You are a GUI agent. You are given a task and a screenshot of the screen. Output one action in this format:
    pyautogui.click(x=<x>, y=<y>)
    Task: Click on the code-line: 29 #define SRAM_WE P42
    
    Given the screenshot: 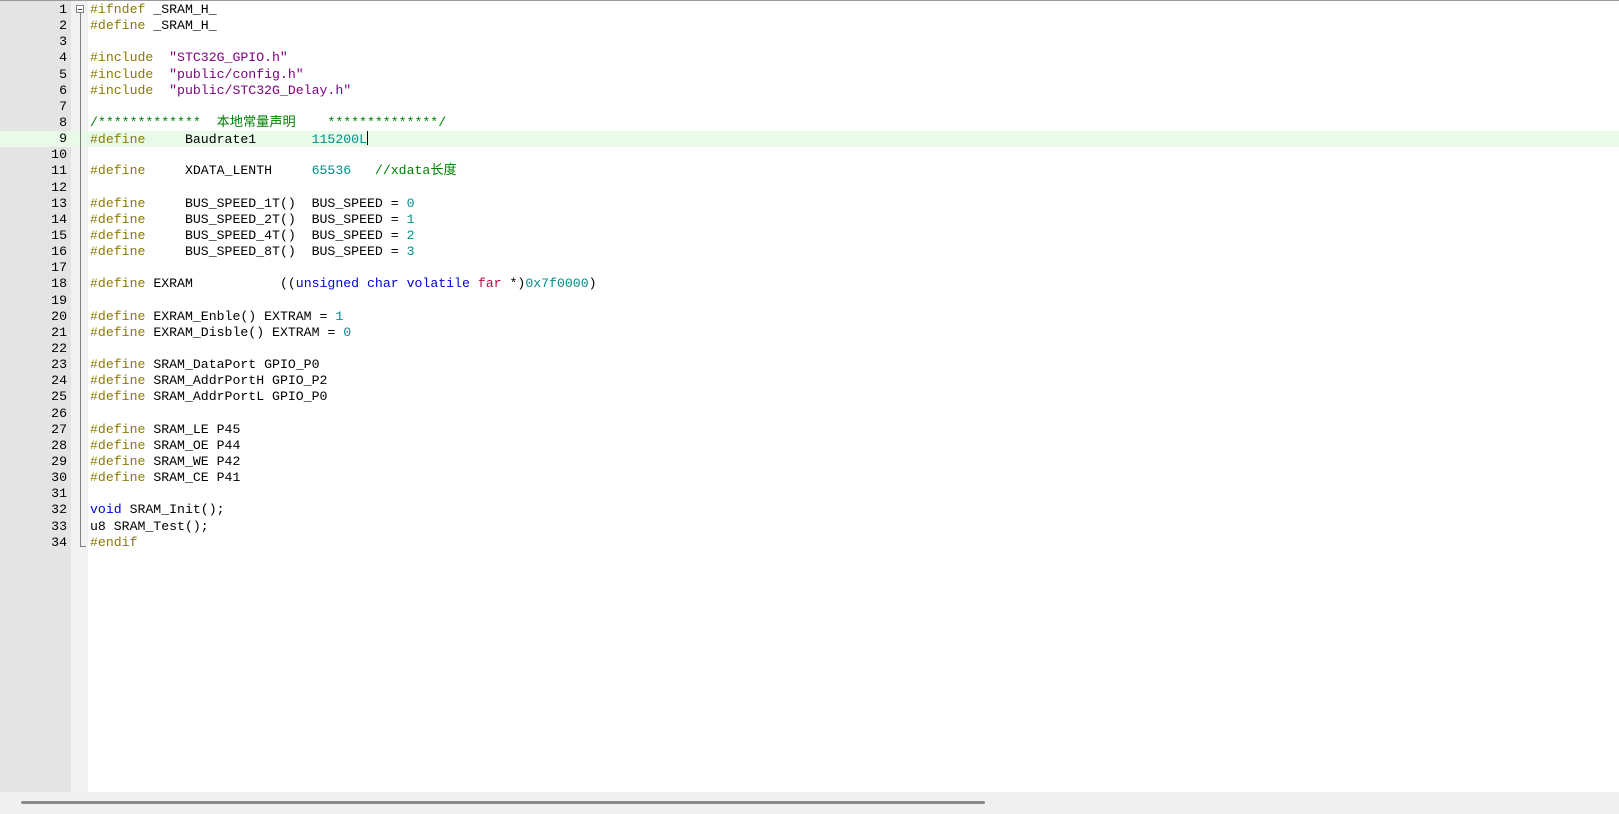 What is the action you would take?
    pyautogui.click(x=809, y=462)
    